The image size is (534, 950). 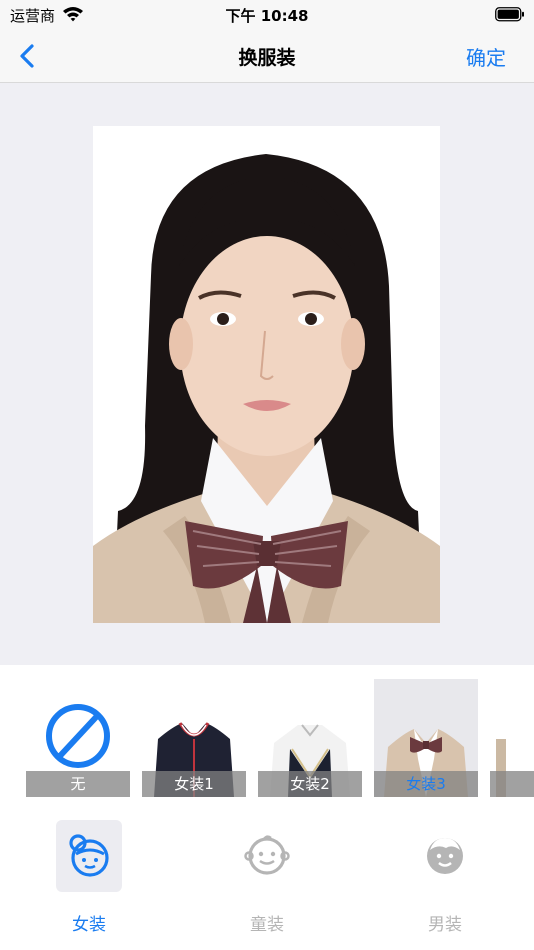 What do you see at coordinates (194, 738) in the screenshot?
I see `outfit-1: 女装1` at bounding box center [194, 738].